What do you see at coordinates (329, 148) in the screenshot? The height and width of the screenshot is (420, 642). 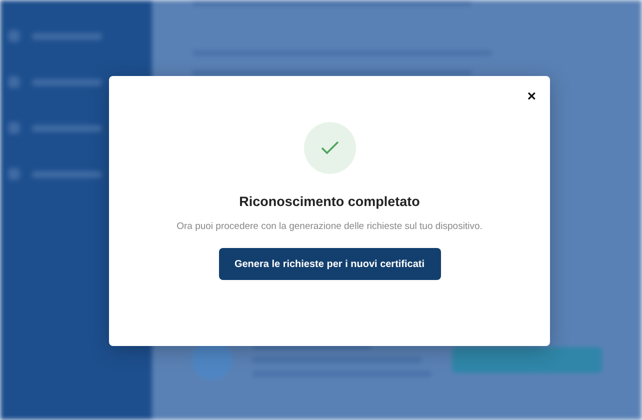 I see `check-icon` at bounding box center [329, 148].